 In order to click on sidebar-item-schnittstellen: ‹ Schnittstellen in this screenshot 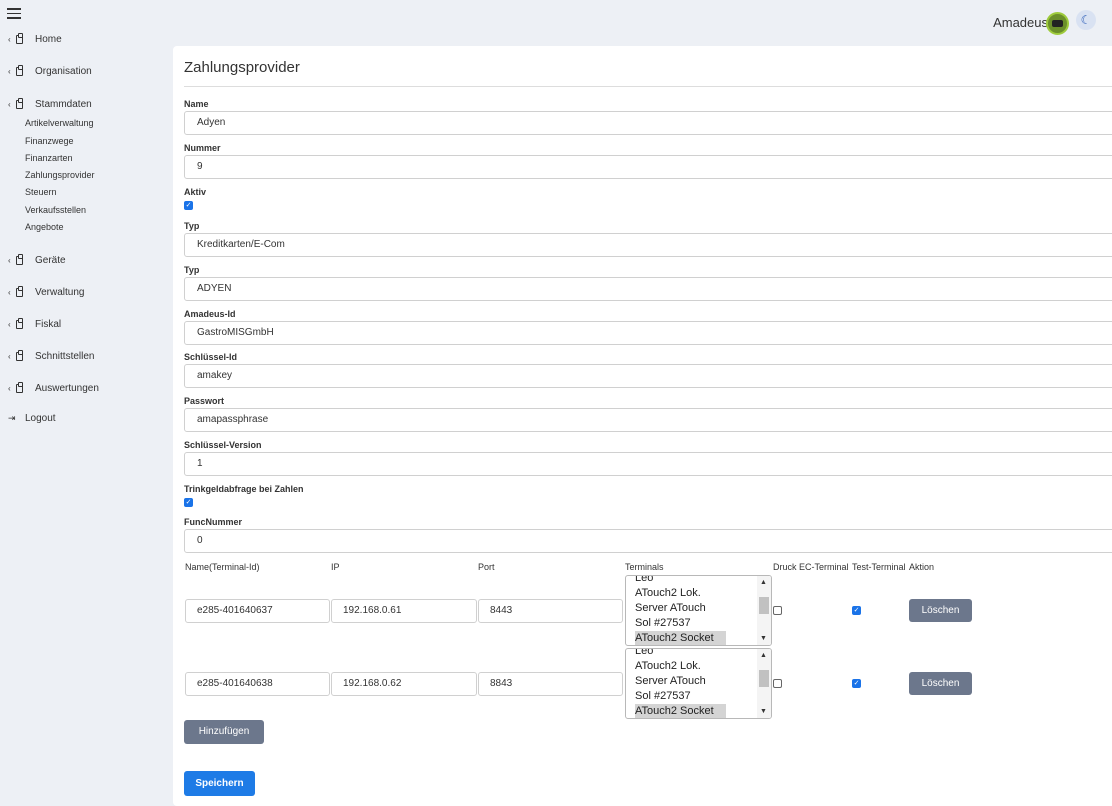, I will do `click(51, 356)`.